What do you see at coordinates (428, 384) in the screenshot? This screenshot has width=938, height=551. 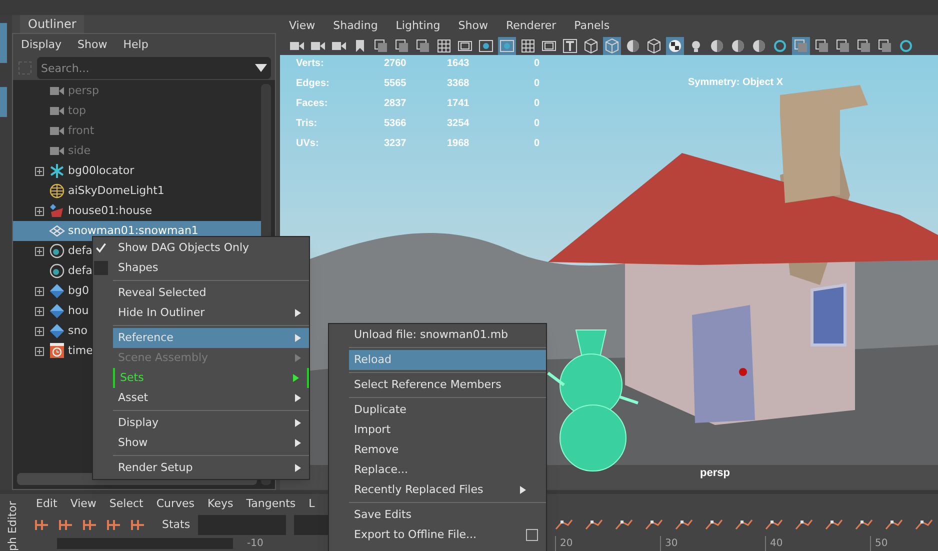 I see `menu-item-label: Select Reference Members` at bounding box center [428, 384].